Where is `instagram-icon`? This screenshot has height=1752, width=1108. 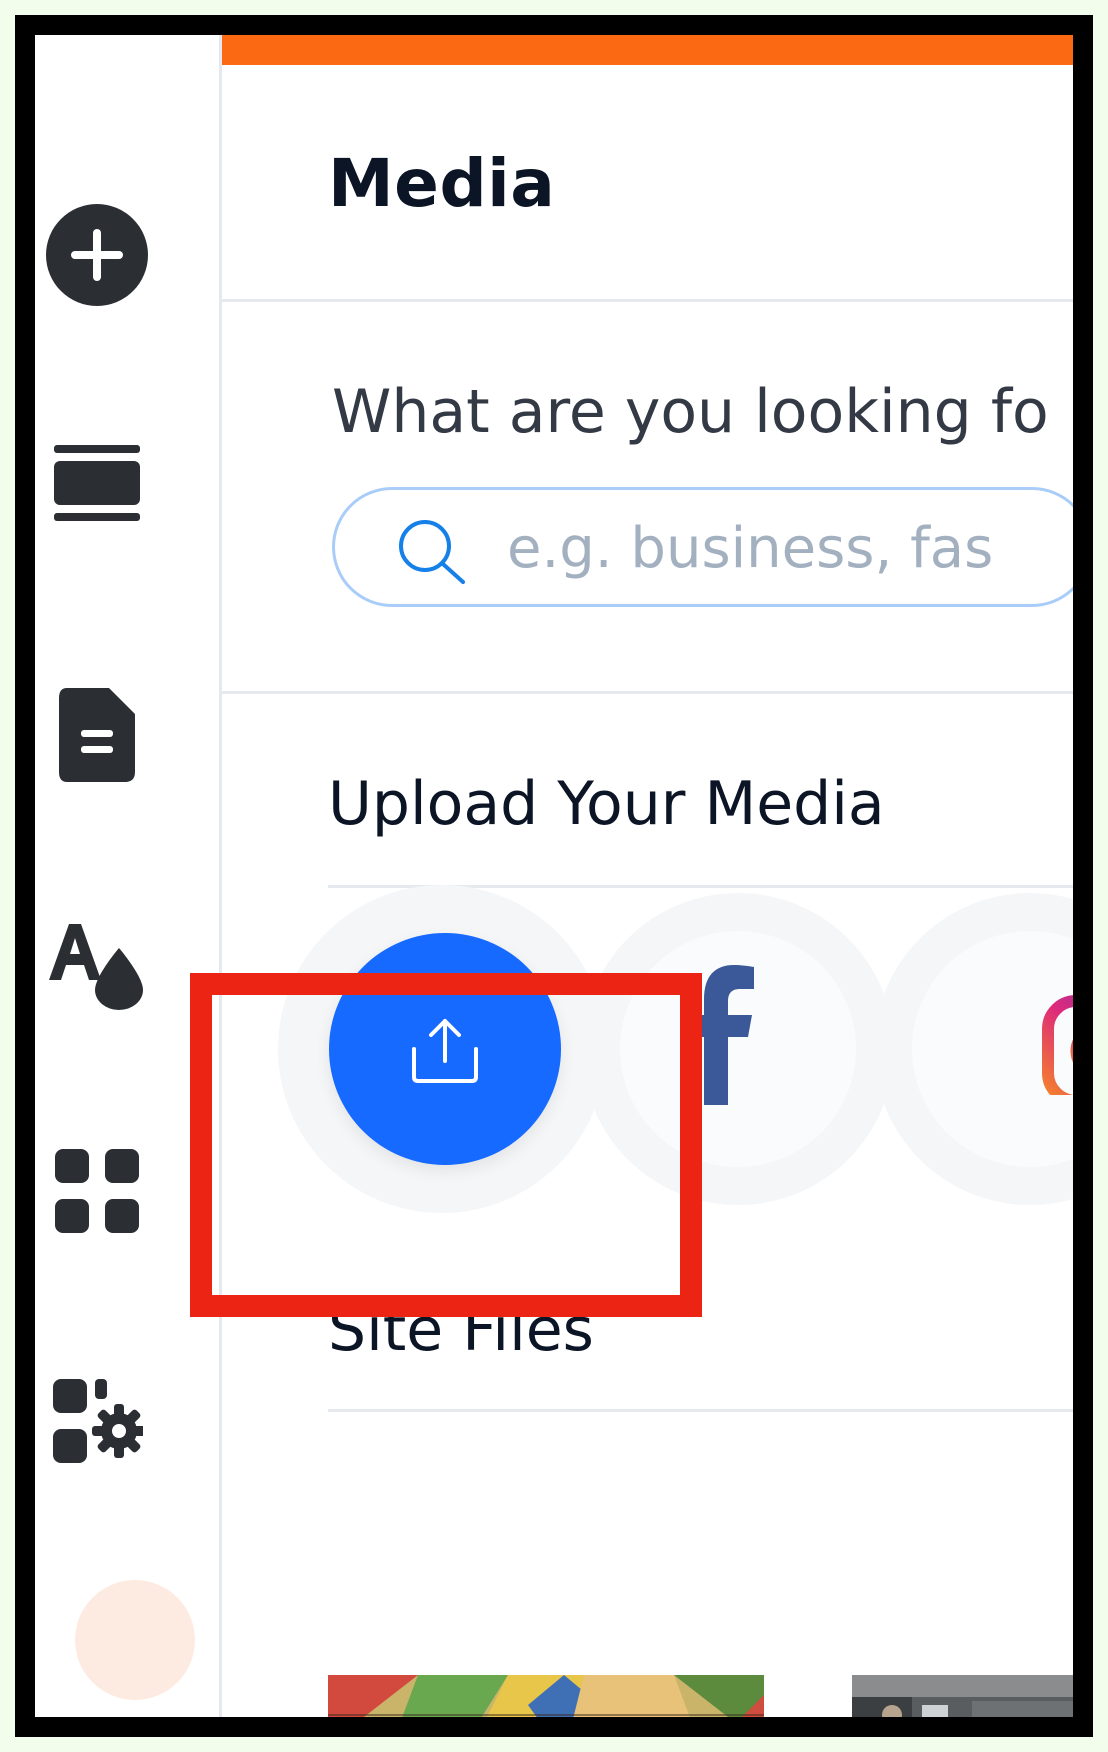
instagram-icon is located at coordinates (1057, 1045).